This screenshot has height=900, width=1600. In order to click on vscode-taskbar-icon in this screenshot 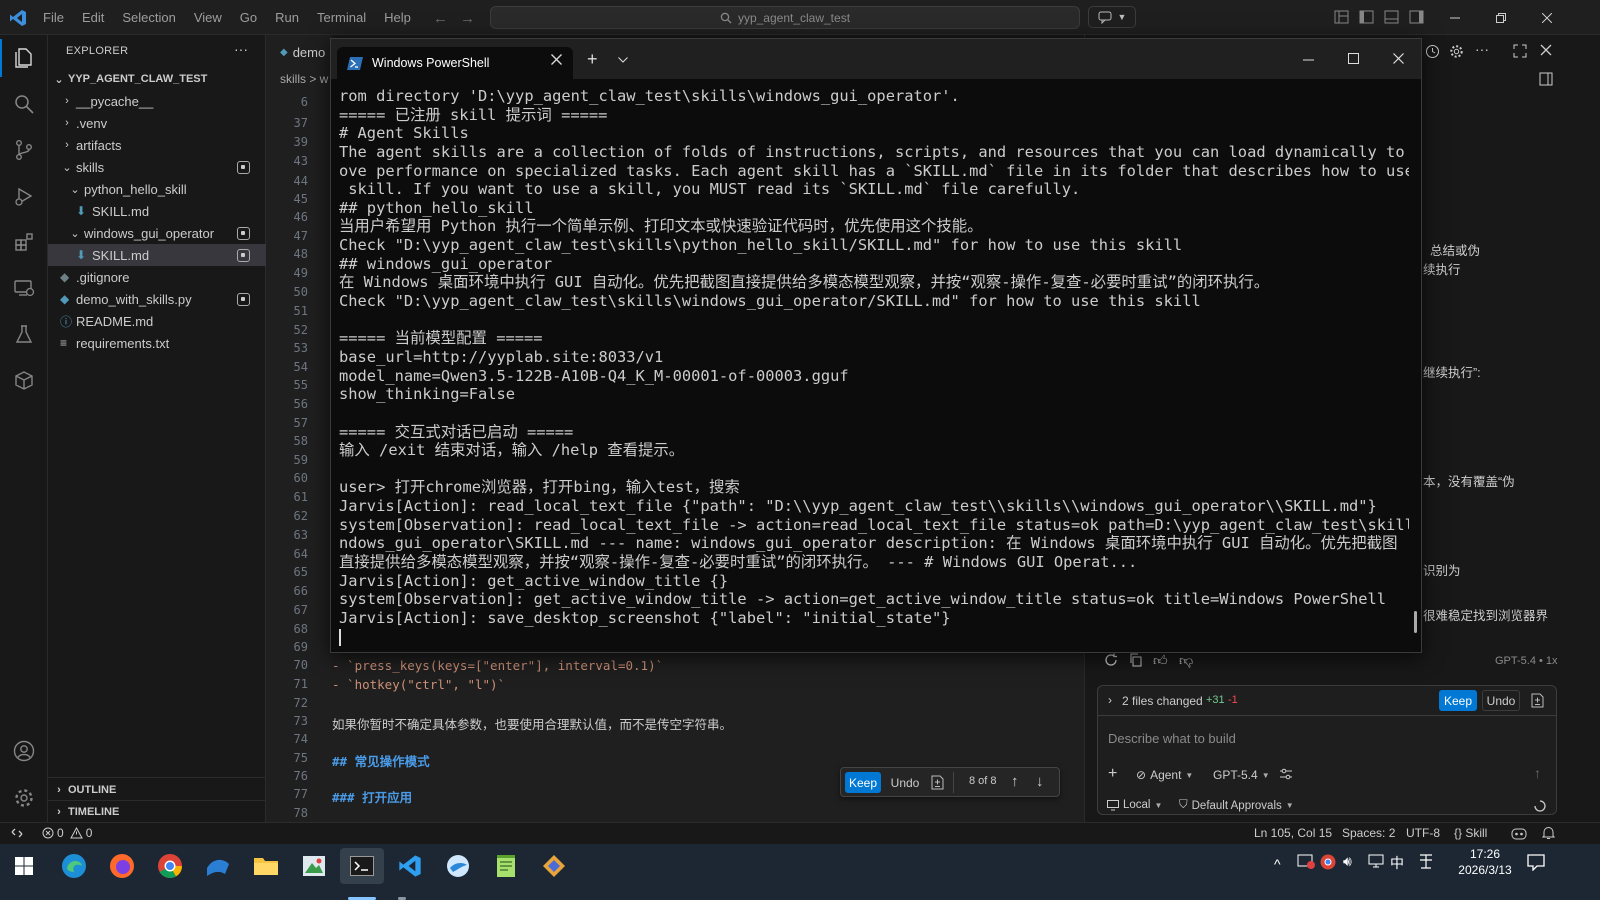, I will do `click(410, 866)`.